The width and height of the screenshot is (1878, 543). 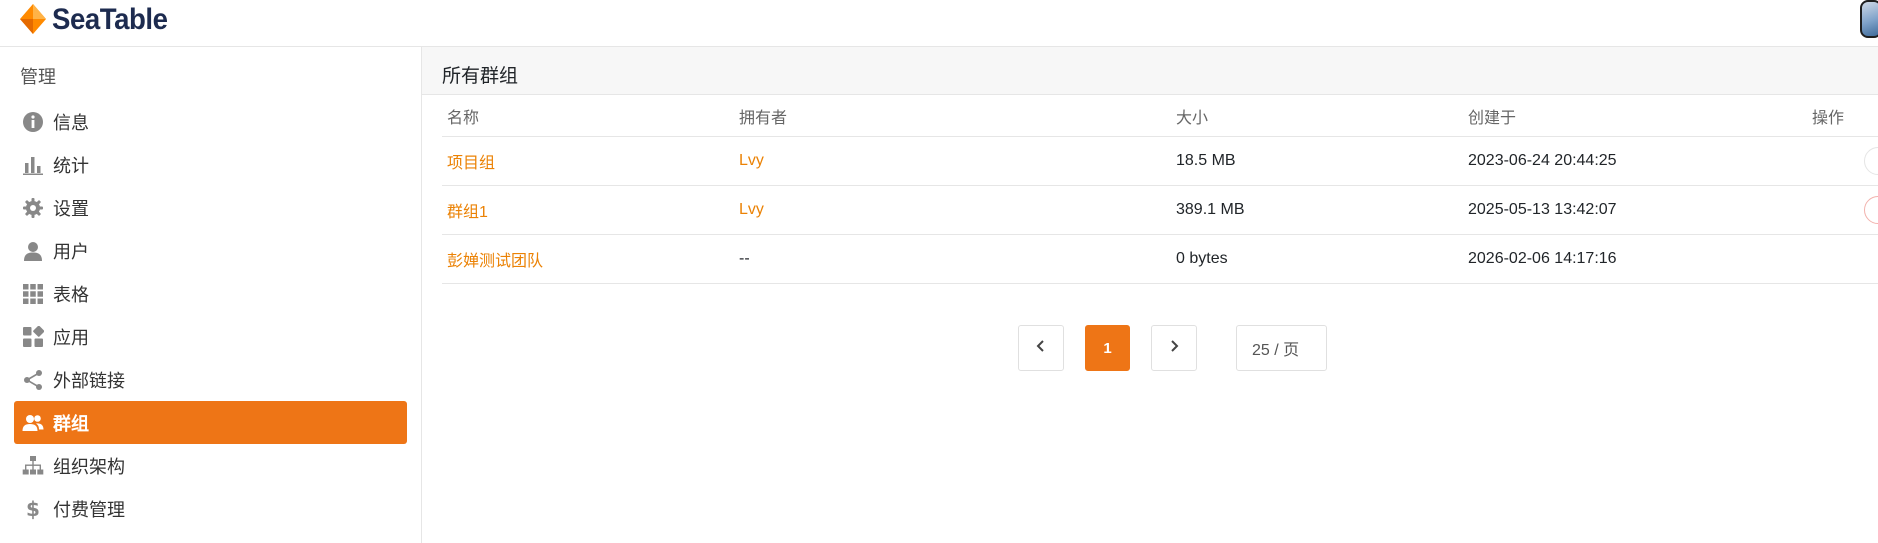 I want to click on chevron-left-icon, so click(x=1041, y=348).